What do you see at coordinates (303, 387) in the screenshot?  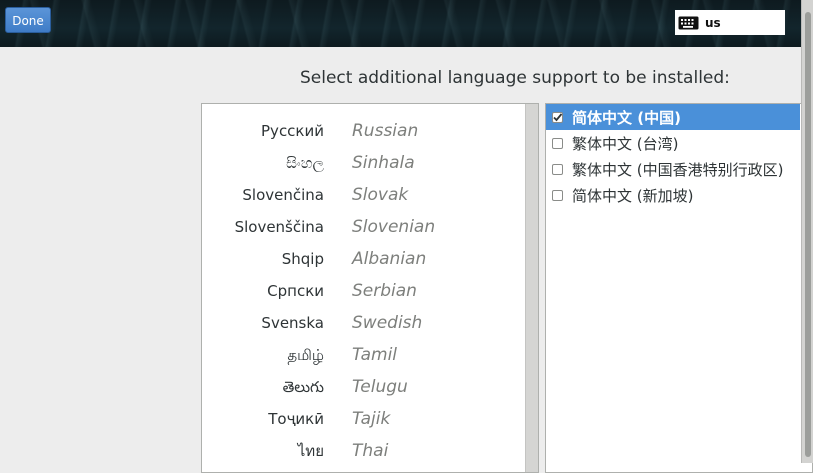 I see `language-native-name: తెలుగు` at bounding box center [303, 387].